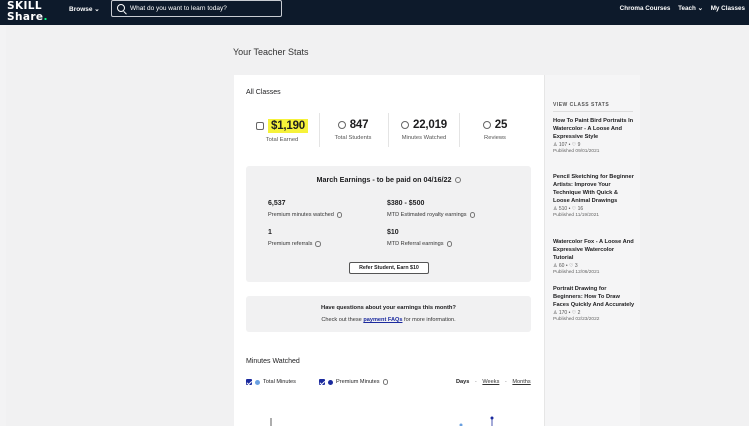 This screenshot has height=426, width=749. I want to click on refer-student-button: Refer Student, Earn $10, so click(389, 268).